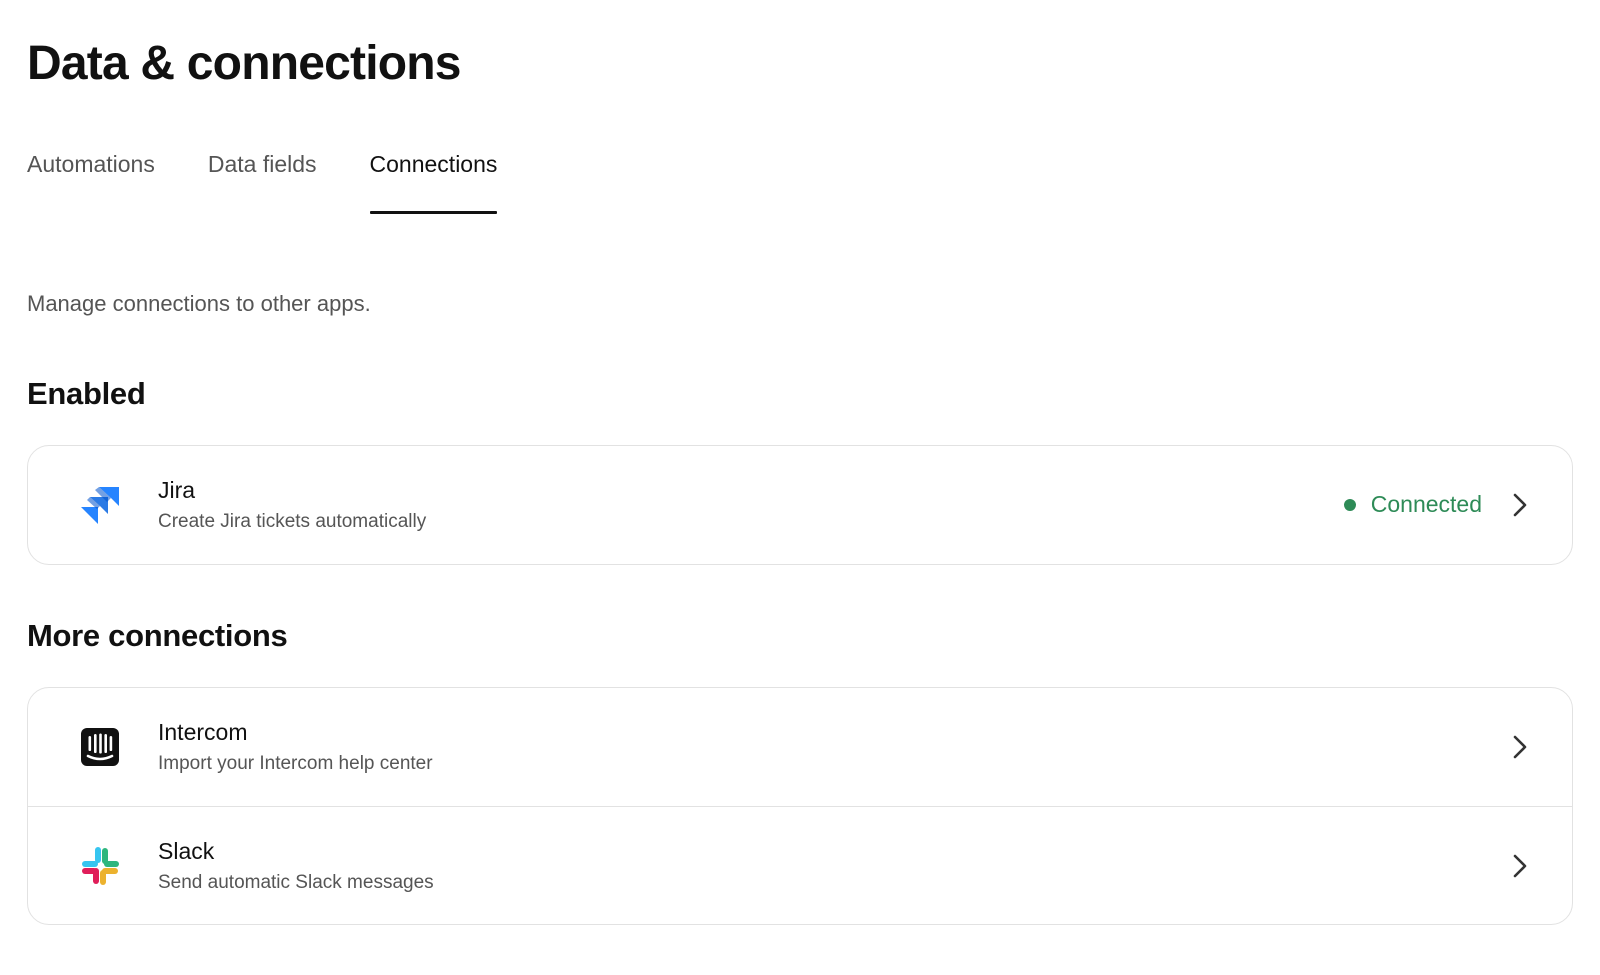 The width and height of the screenshot is (1600, 975). I want to click on connection-name: Jira, so click(177, 490).